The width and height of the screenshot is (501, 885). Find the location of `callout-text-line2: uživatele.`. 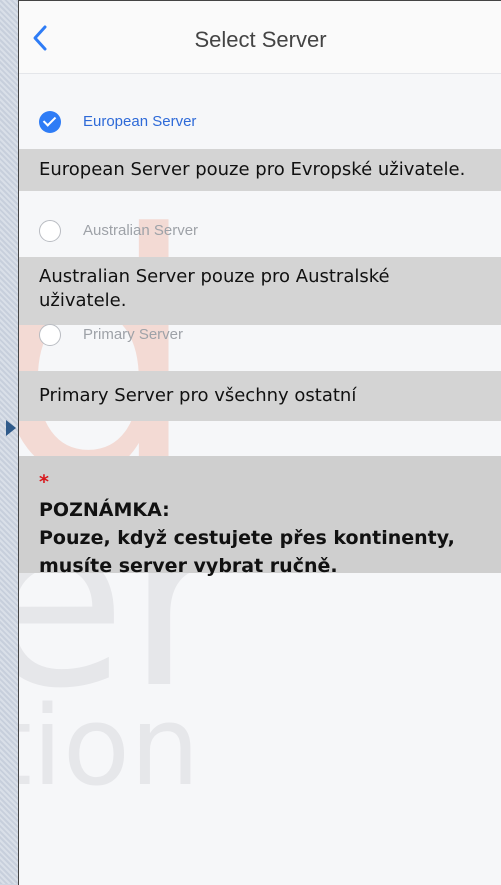

callout-text-line2: uživatele. is located at coordinates (83, 300).